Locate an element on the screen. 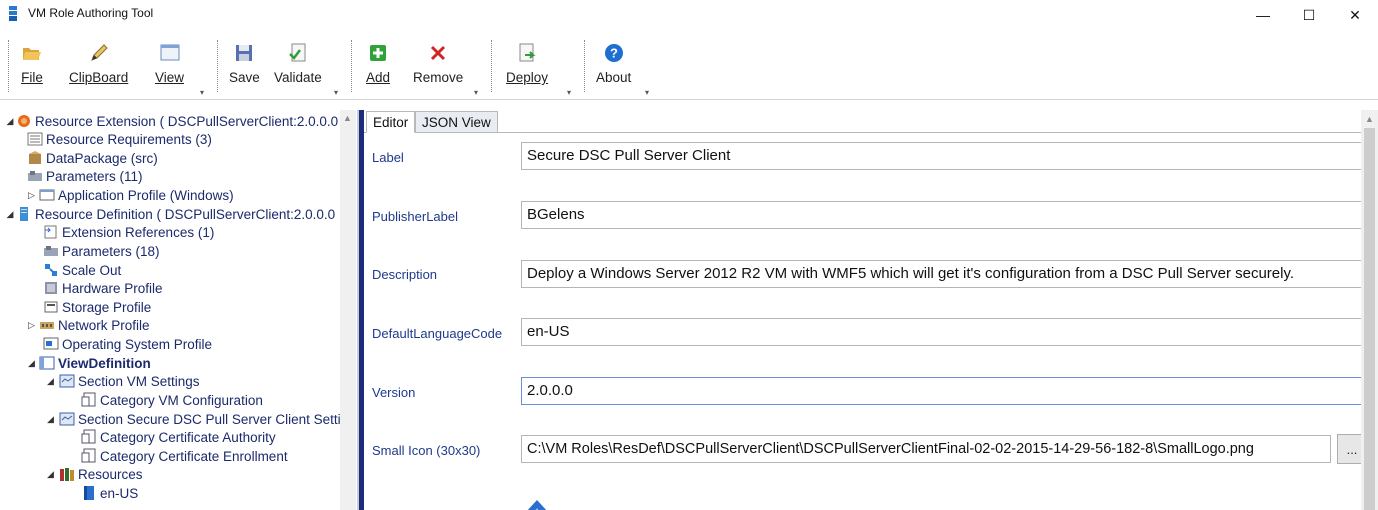 This screenshot has width=1378, height=510. publisher-label-field: BGelens is located at coordinates (942, 215).